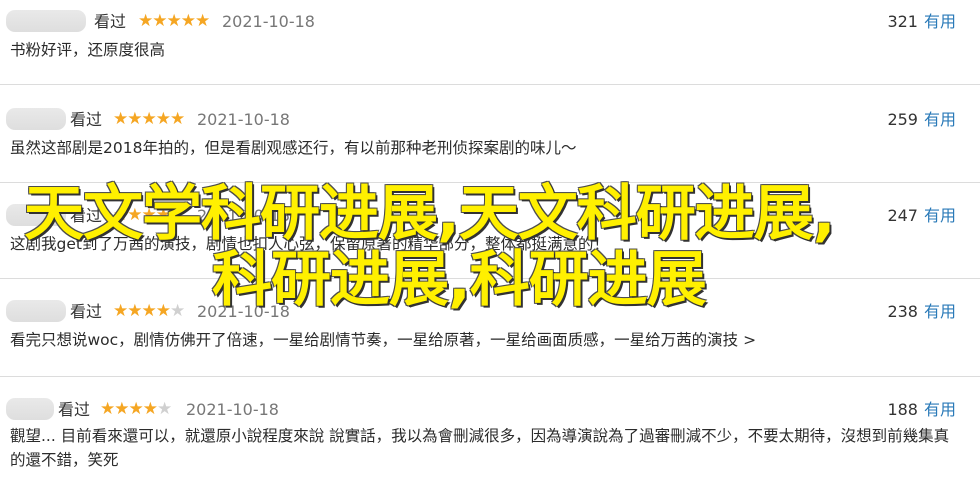  I want to click on vote-number: 321, so click(902, 21).